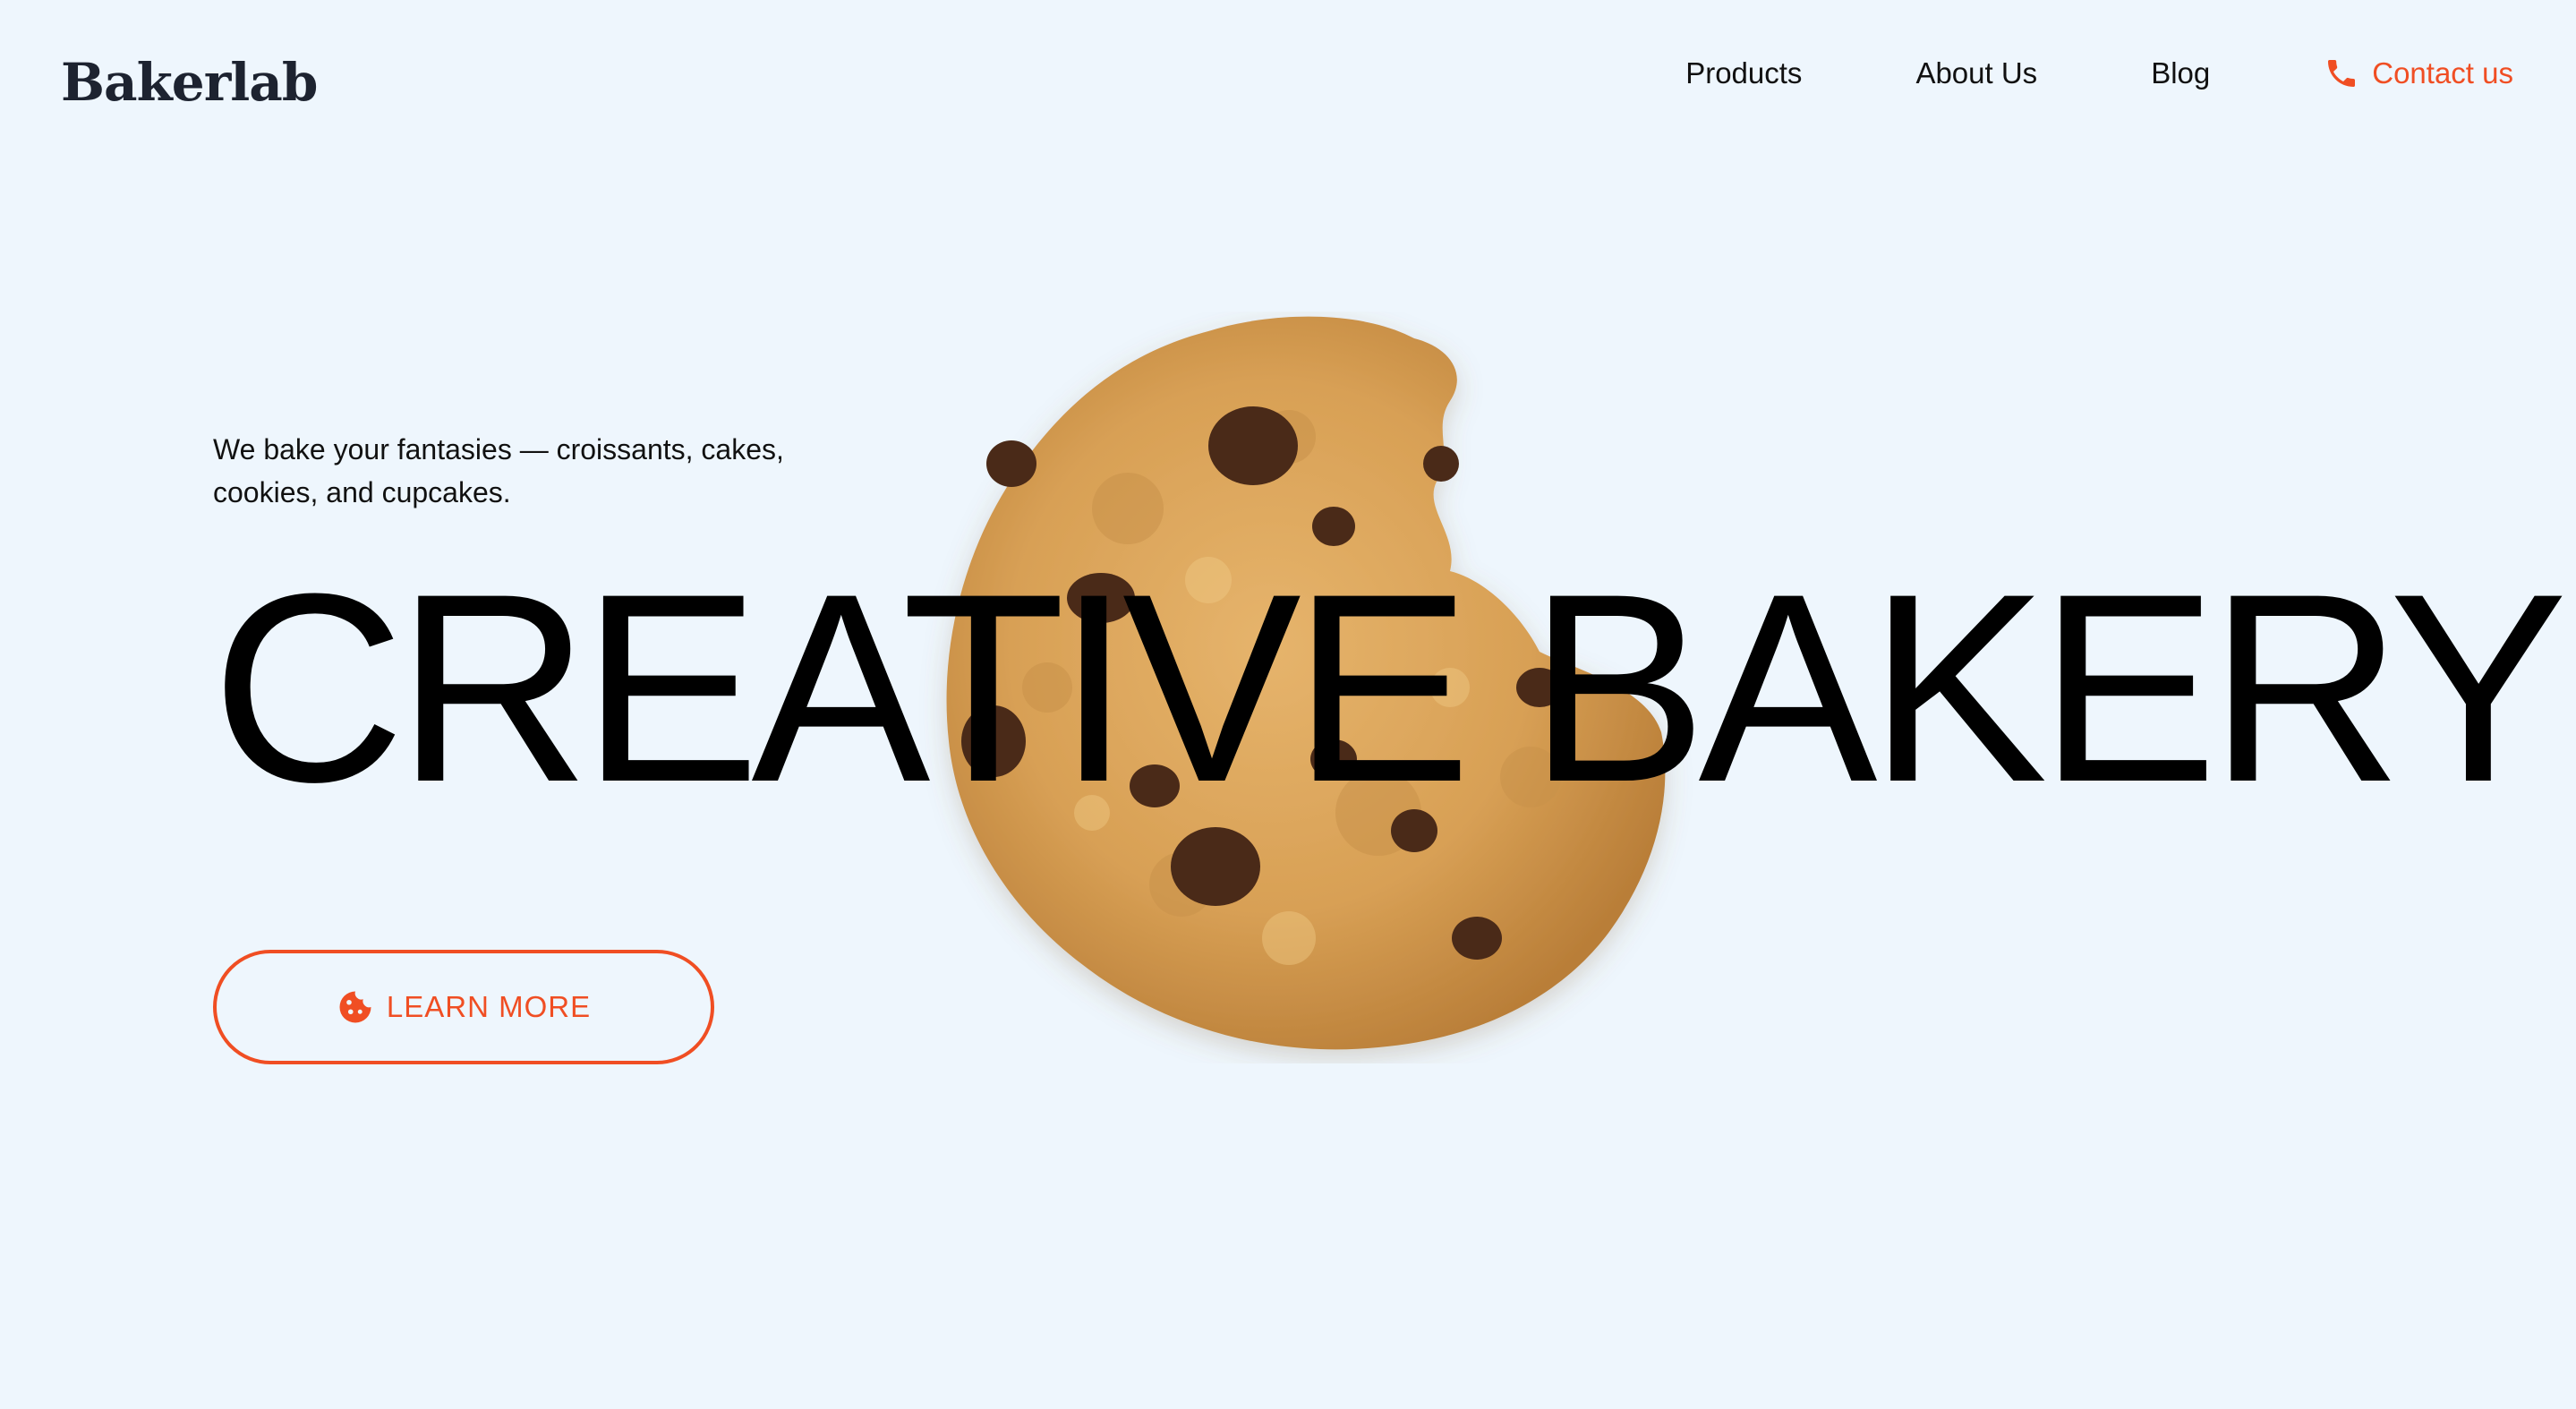 This screenshot has height=1409, width=2576. I want to click on learn-more-button: LEARN MORE, so click(463, 1007).